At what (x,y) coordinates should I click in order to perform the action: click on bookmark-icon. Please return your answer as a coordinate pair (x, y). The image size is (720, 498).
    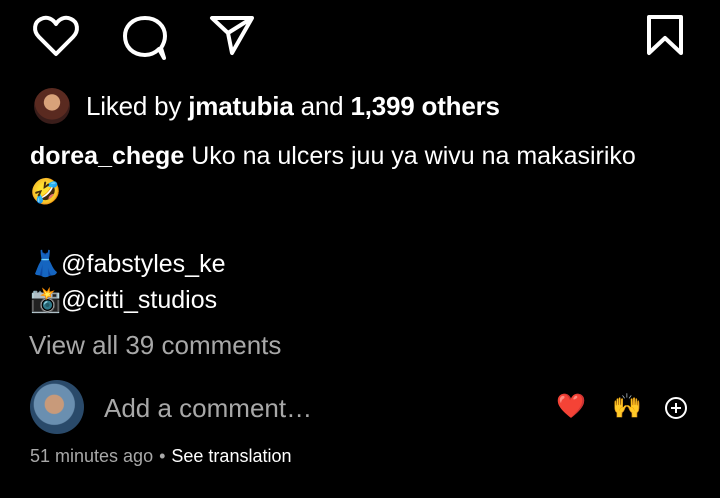
    Looking at the image, I should click on (665, 35).